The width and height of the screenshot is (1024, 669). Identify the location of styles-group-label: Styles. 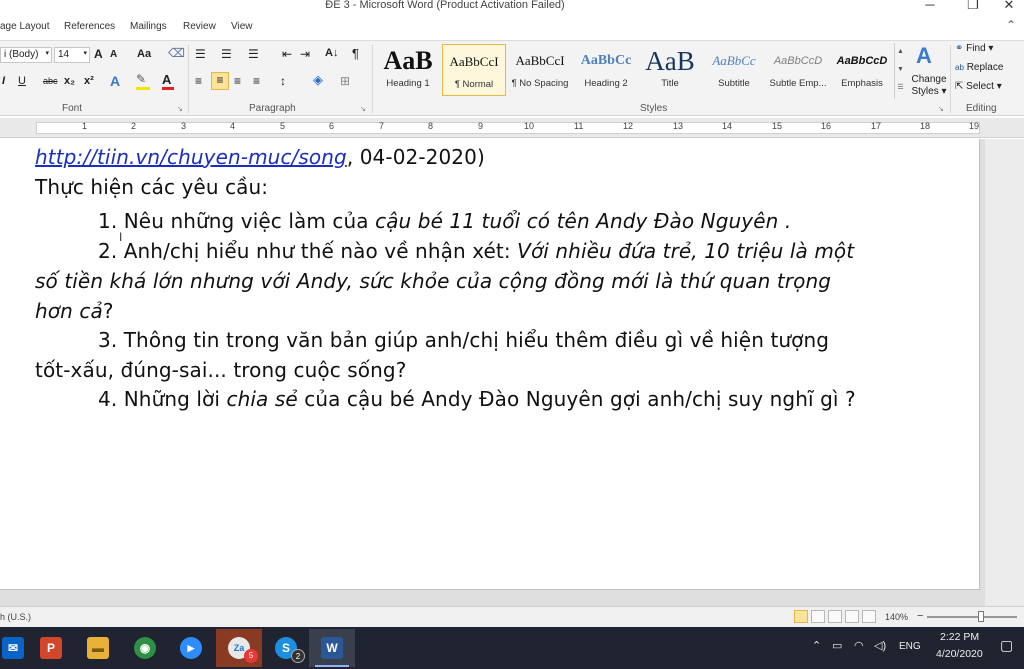
(654, 108).